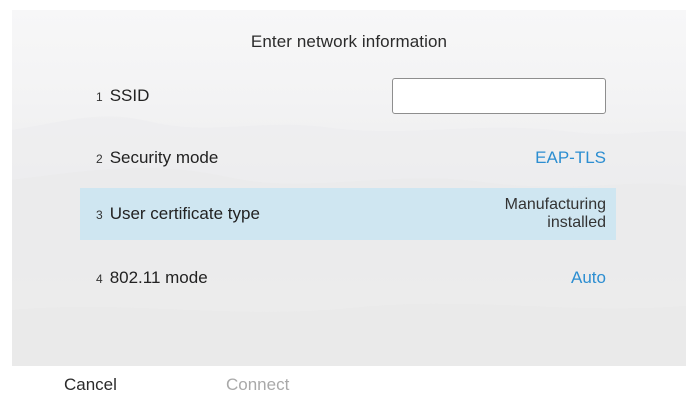  Describe the element at coordinates (588, 278) in the screenshot. I see `80211-mode-value: Auto` at that location.